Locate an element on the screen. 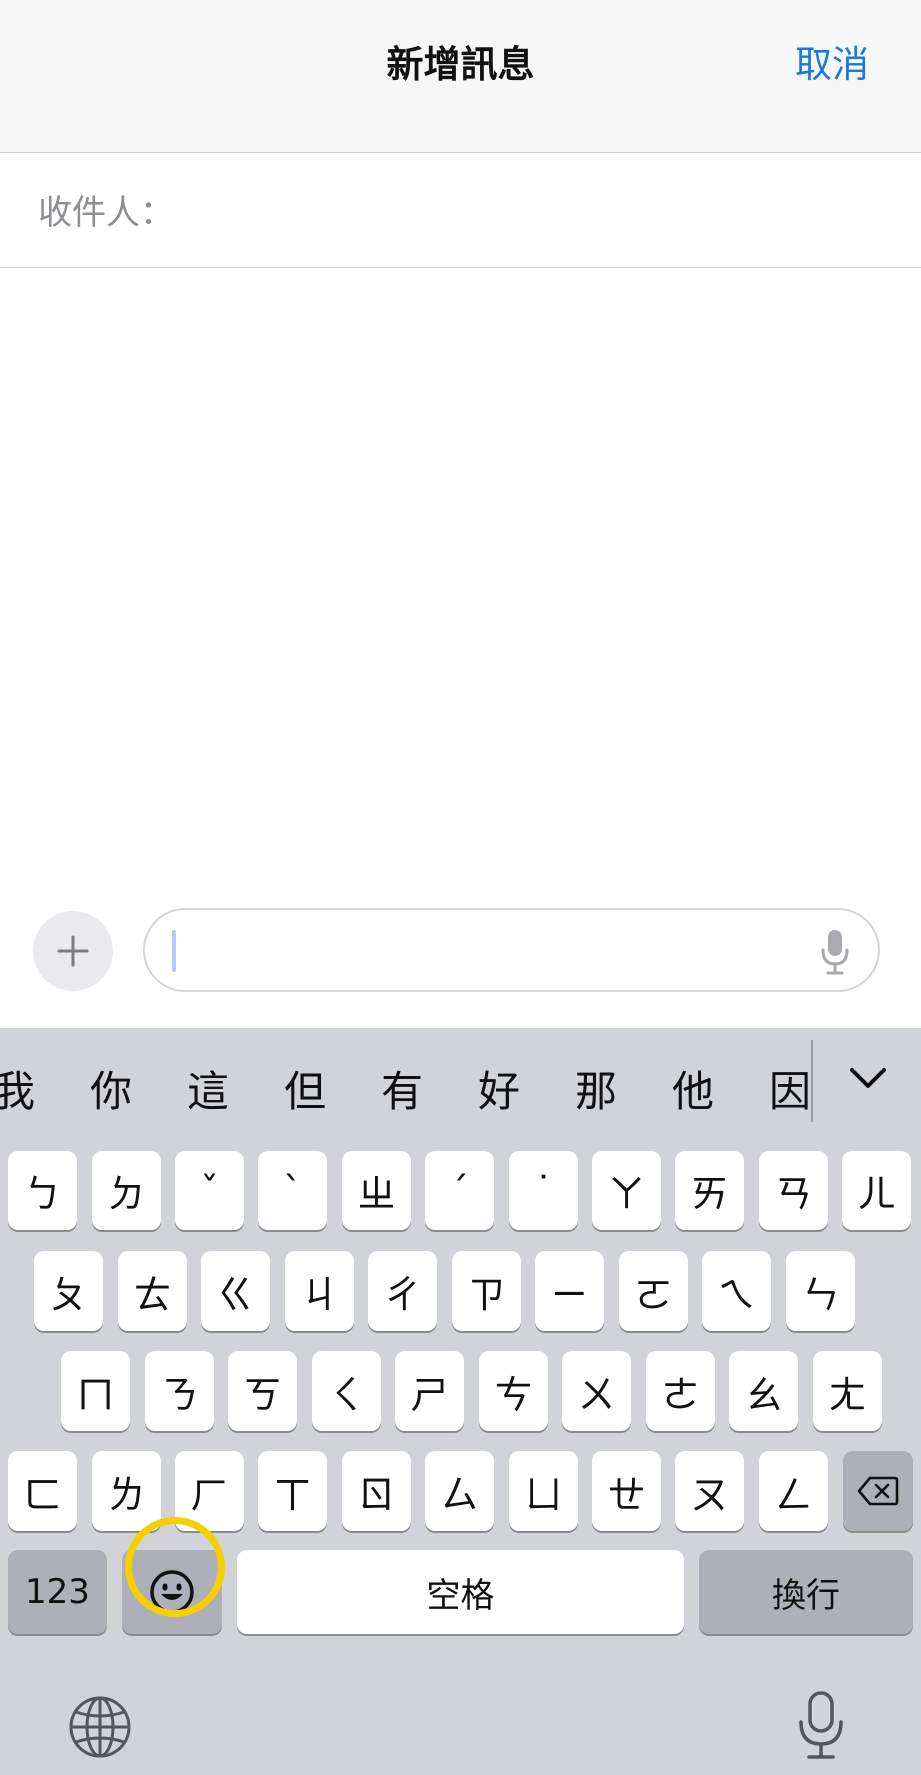  key-bopomofo: ㄩ is located at coordinates (543, 1491).